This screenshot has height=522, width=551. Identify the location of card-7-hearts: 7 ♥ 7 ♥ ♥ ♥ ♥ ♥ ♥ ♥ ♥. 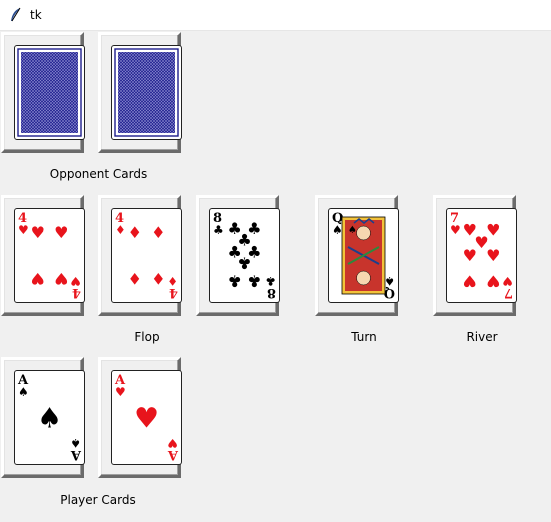
(481, 255).